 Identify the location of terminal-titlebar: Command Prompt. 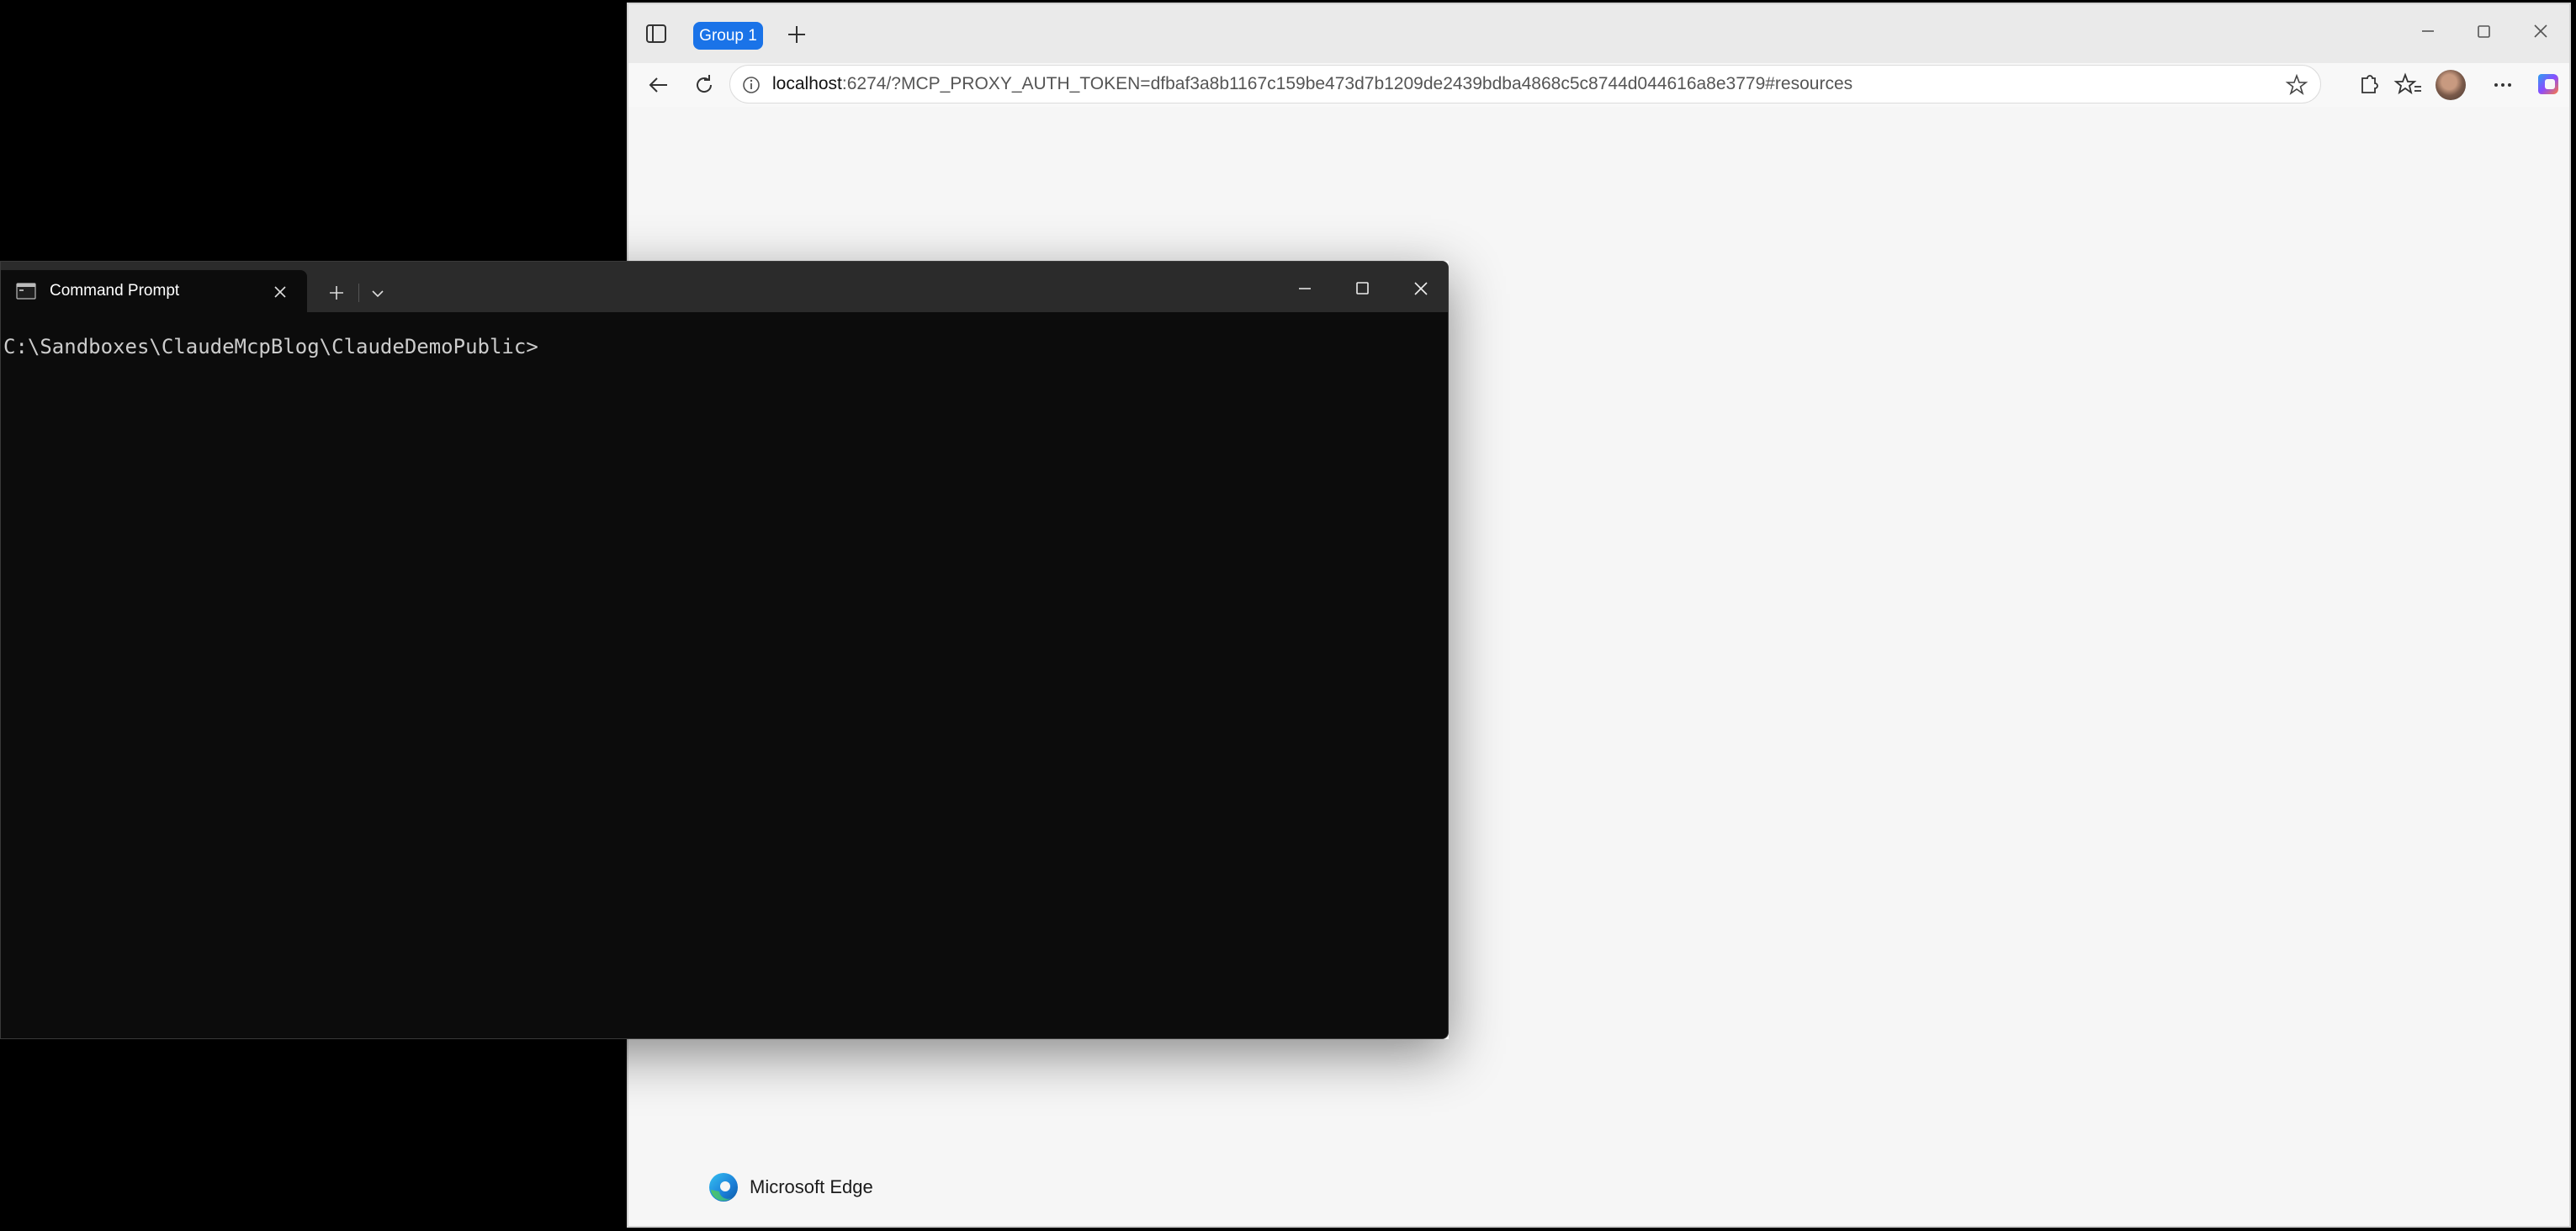
(724, 287).